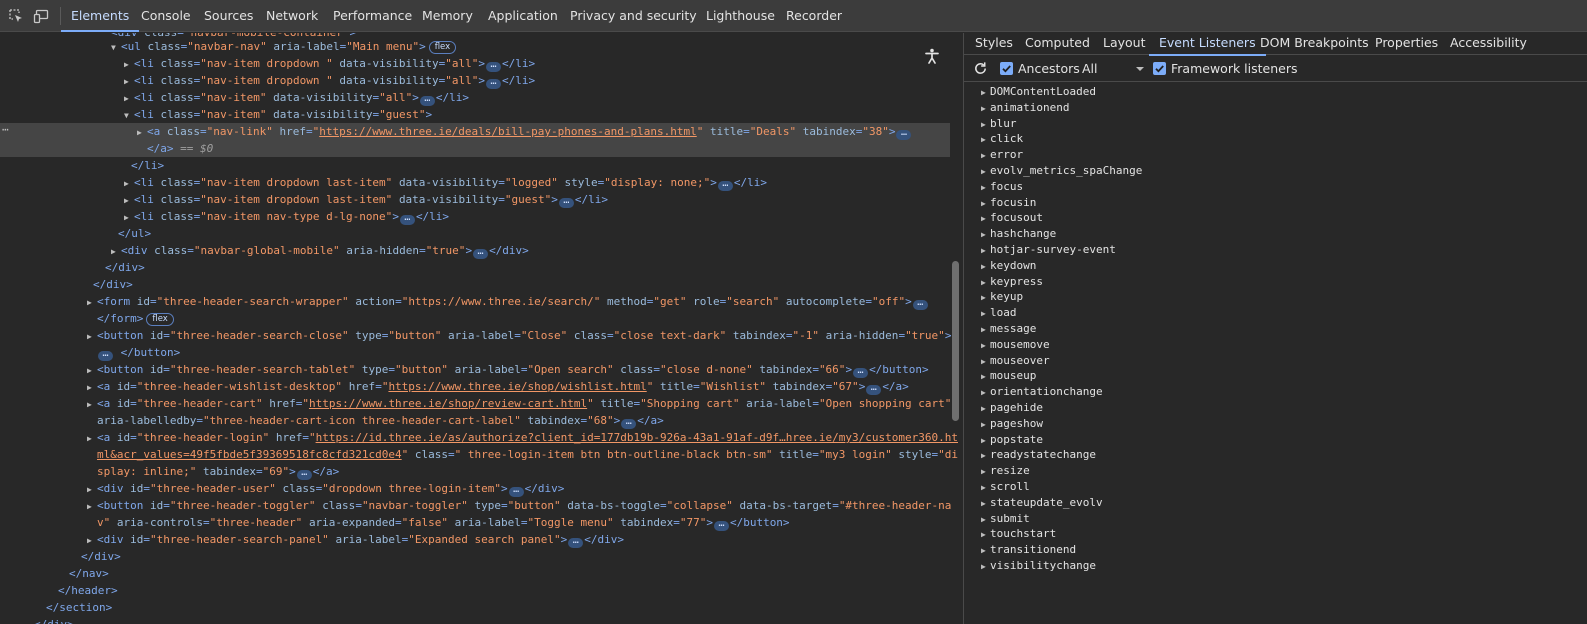 This screenshot has height=624, width=1587. Describe the element at coordinates (633, 16) in the screenshot. I see `tab-privacy-and-security: Privacy and security` at that location.